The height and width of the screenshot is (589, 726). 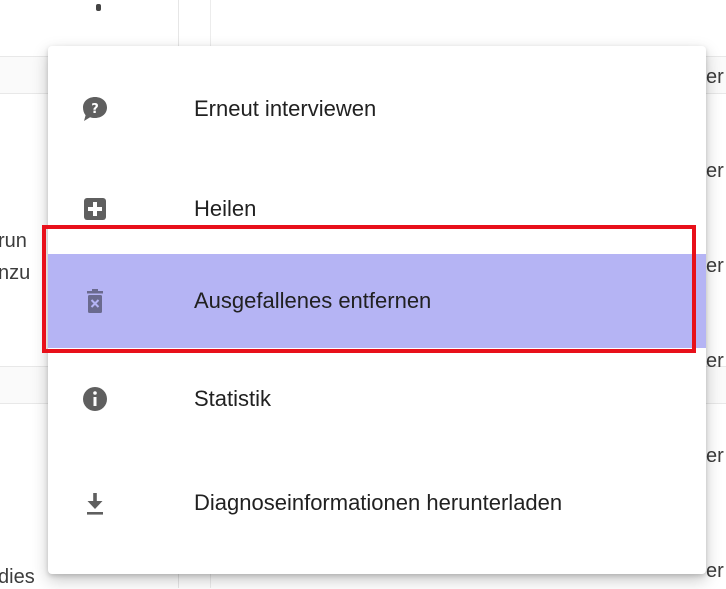 I want to click on delete-box-icon, so click(x=95, y=301).